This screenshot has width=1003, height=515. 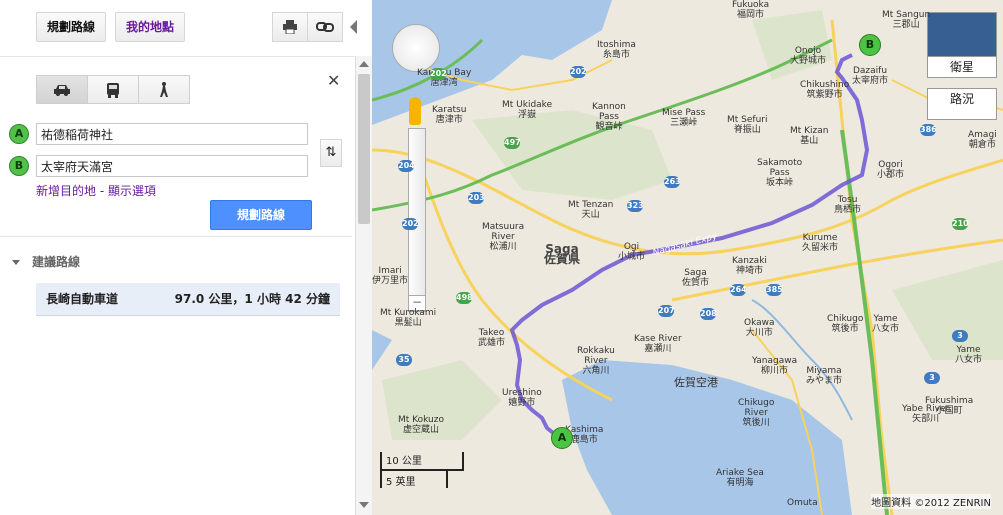 I want to click on add-destination-link: 新增目的地, so click(x=66, y=191).